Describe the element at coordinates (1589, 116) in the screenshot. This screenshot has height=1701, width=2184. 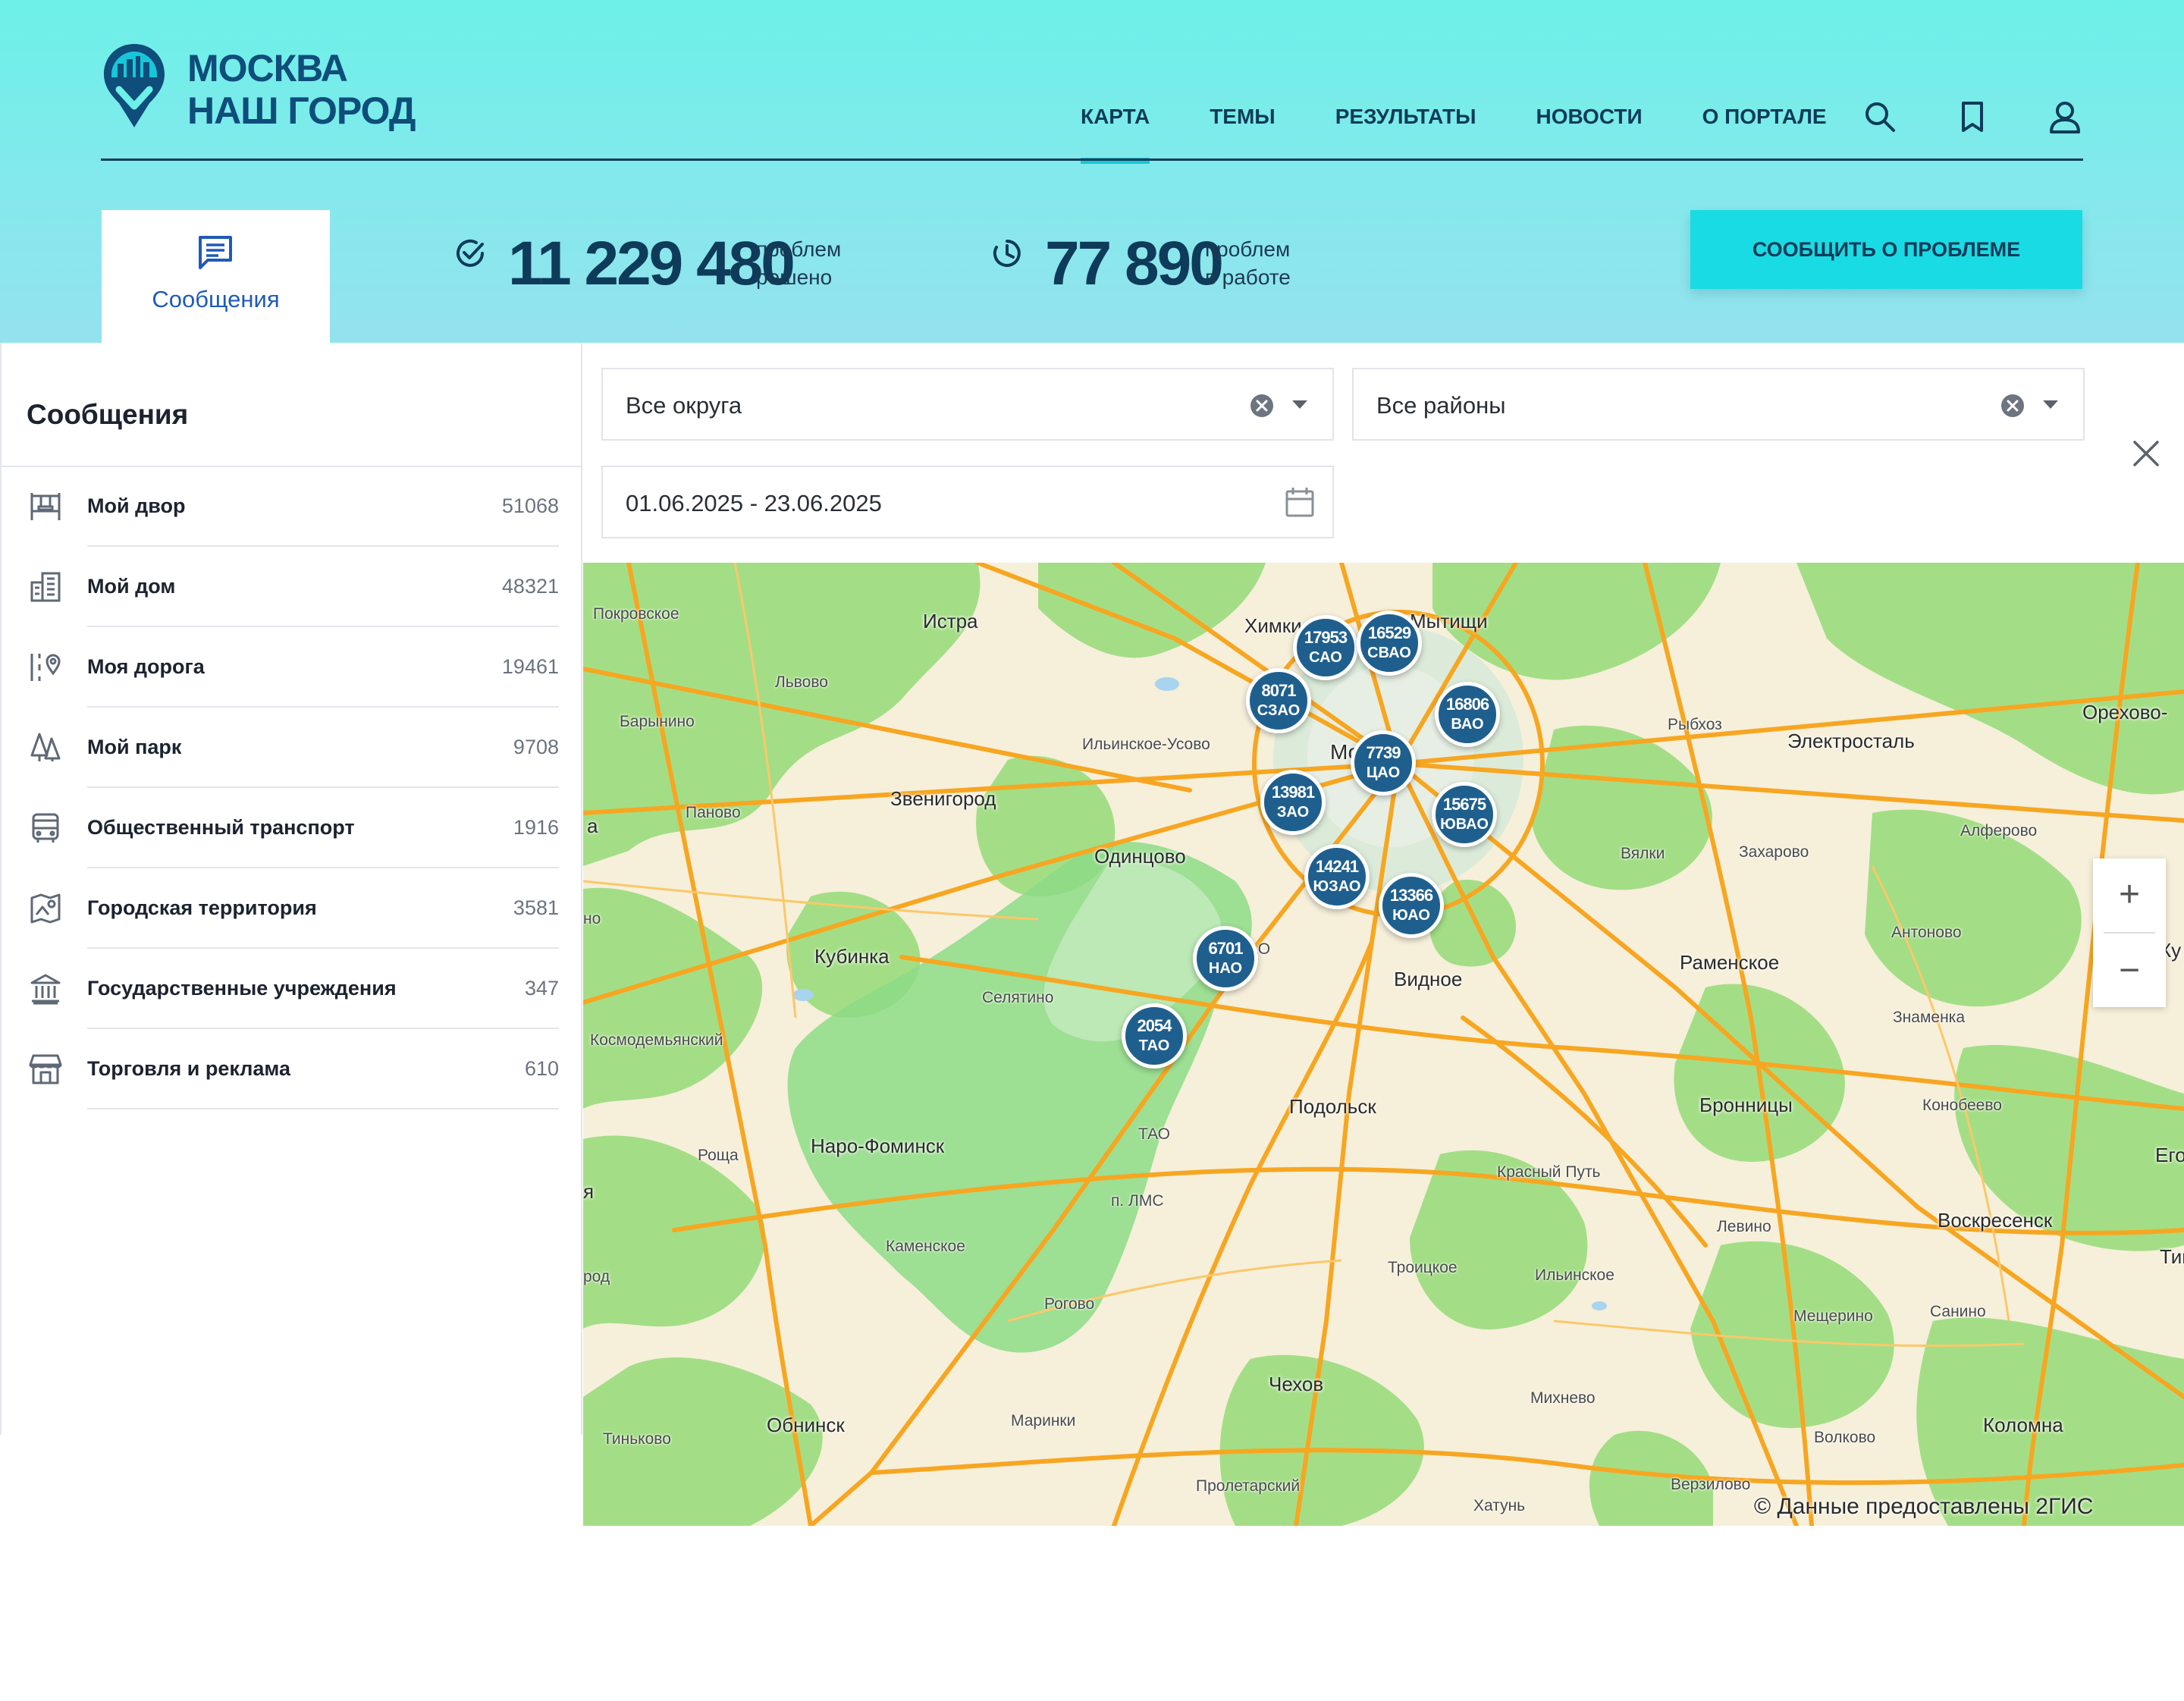
I see `nav-news: НОВОСТИ` at that location.